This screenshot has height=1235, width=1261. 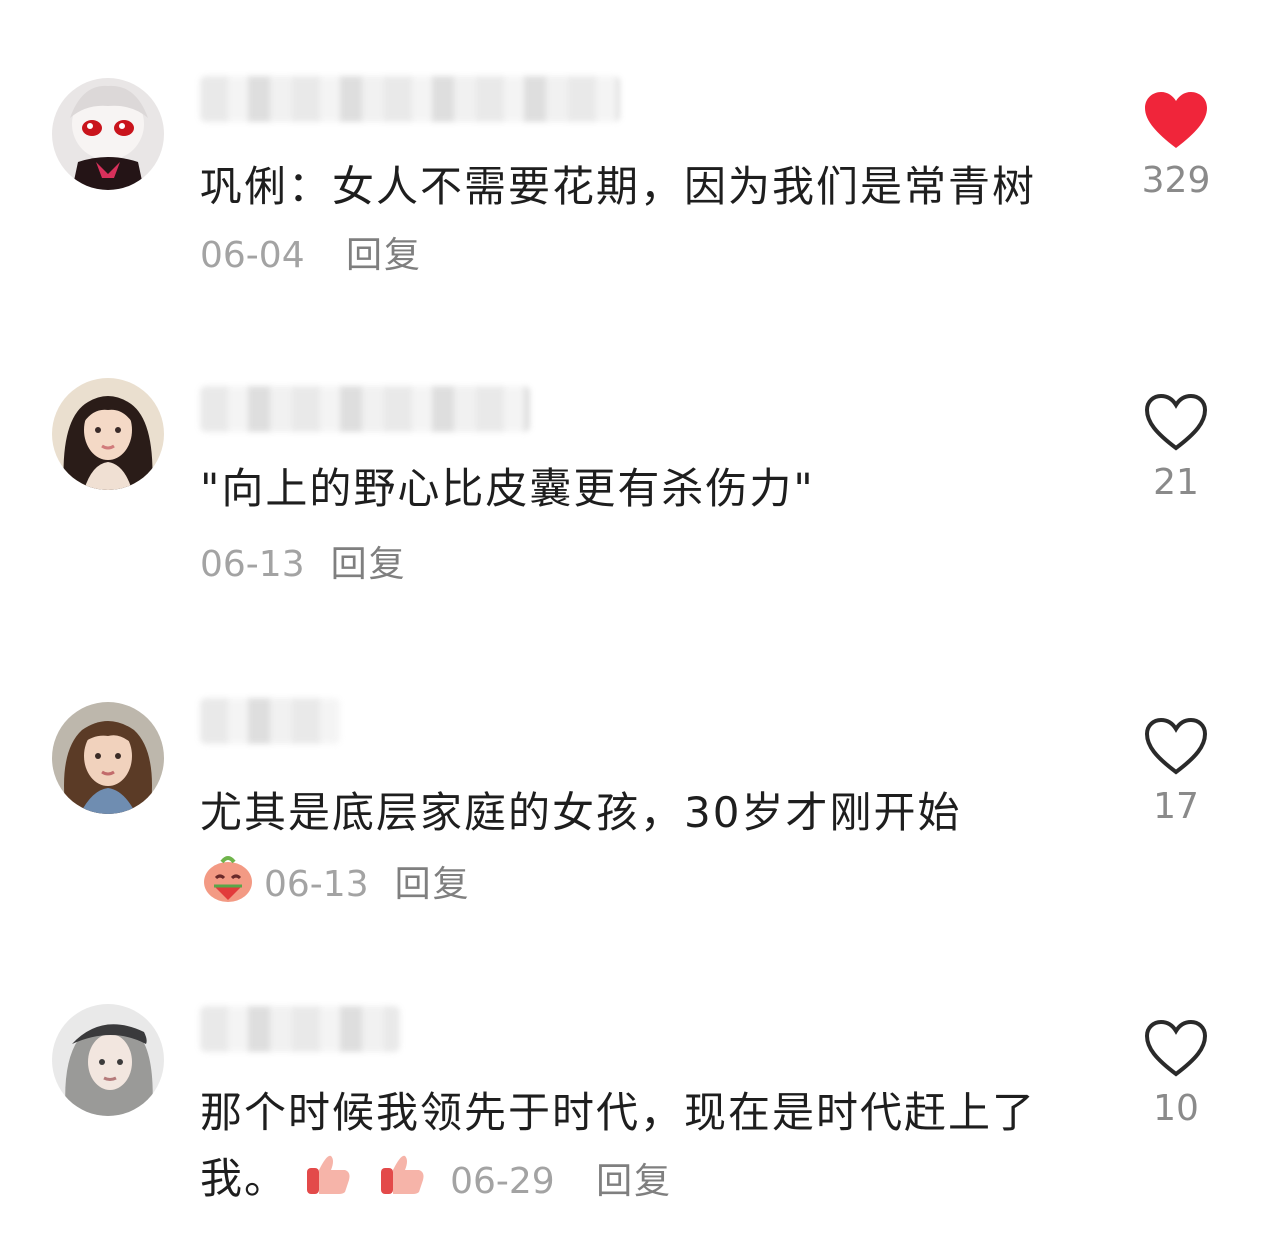 I want to click on comment-body: "向上的野心比皮囊更有杀伤力", so click(x=507, y=488).